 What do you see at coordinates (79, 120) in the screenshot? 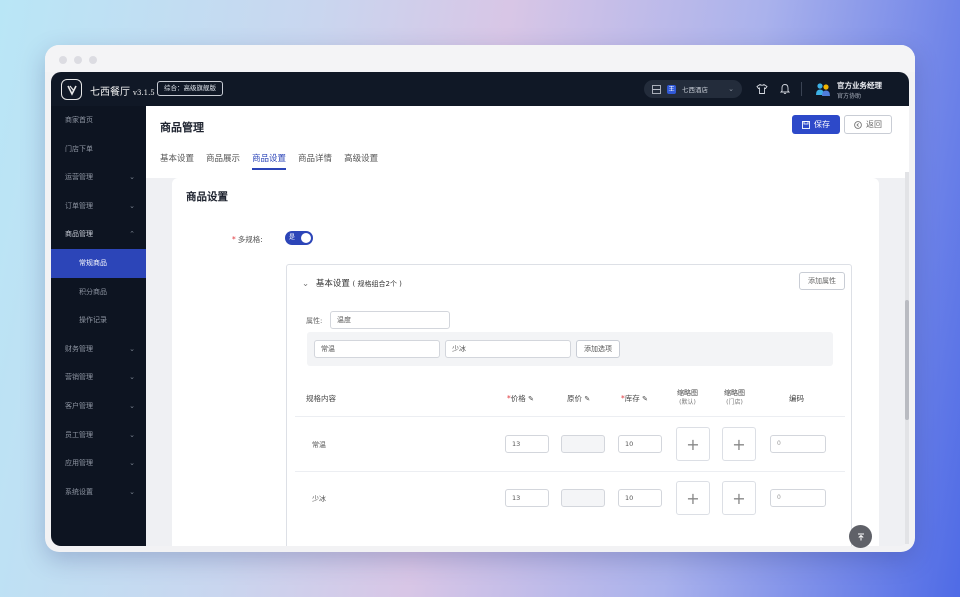
I see `sidebar-item-label: 商家首页` at bounding box center [79, 120].